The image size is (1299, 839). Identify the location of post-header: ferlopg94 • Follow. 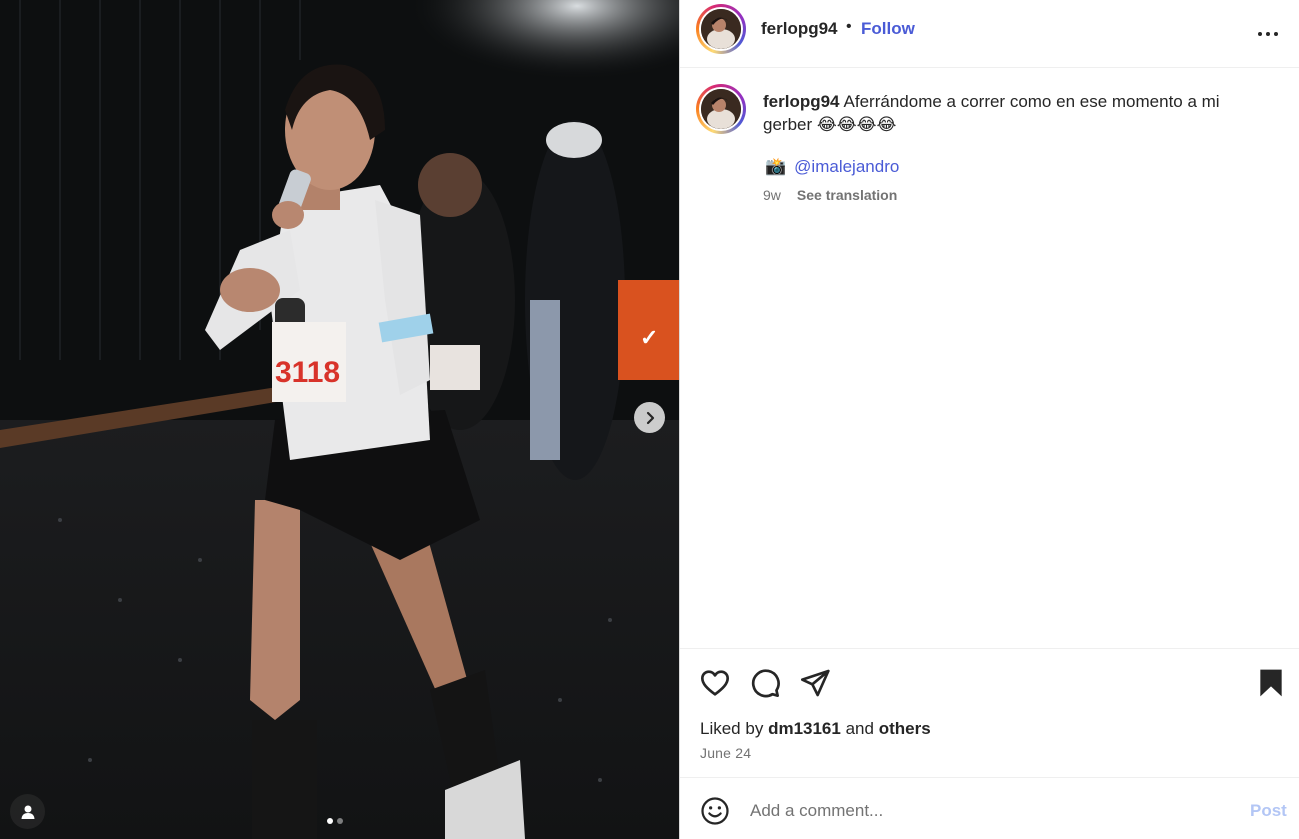
(989, 34).